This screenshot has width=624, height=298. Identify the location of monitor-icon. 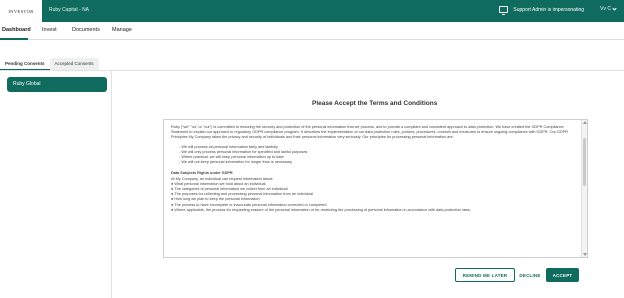
(504, 10).